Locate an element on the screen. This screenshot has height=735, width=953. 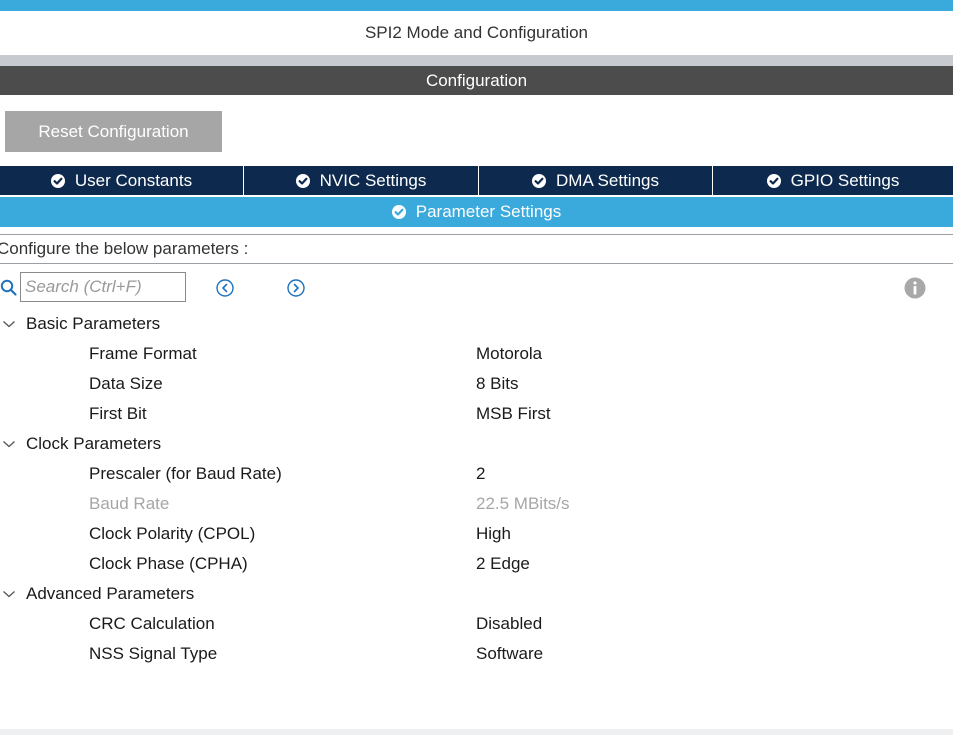
param-value: MSB First is located at coordinates (513, 414).